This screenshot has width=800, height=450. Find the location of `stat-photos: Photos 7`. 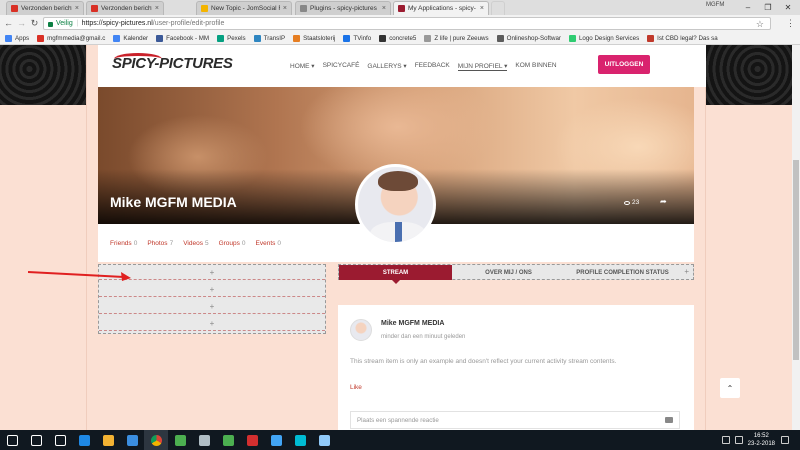

stat-photos: Photos 7 is located at coordinates (160, 243).